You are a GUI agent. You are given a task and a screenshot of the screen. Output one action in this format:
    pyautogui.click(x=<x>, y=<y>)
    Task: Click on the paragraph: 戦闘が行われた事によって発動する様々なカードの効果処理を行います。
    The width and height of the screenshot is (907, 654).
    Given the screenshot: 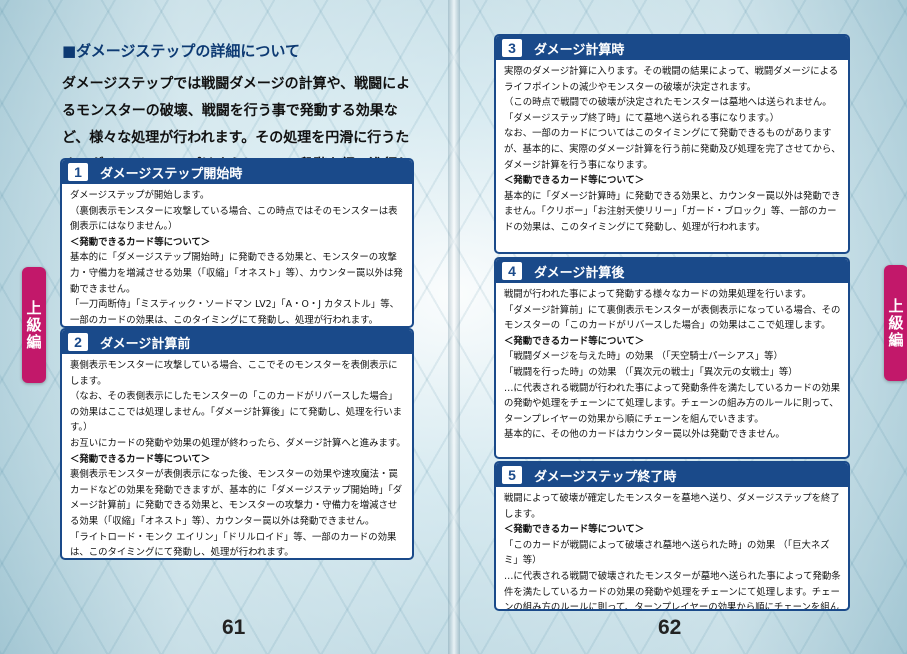 What is the action you would take?
    pyautogui.click(x=658, y=294)
    